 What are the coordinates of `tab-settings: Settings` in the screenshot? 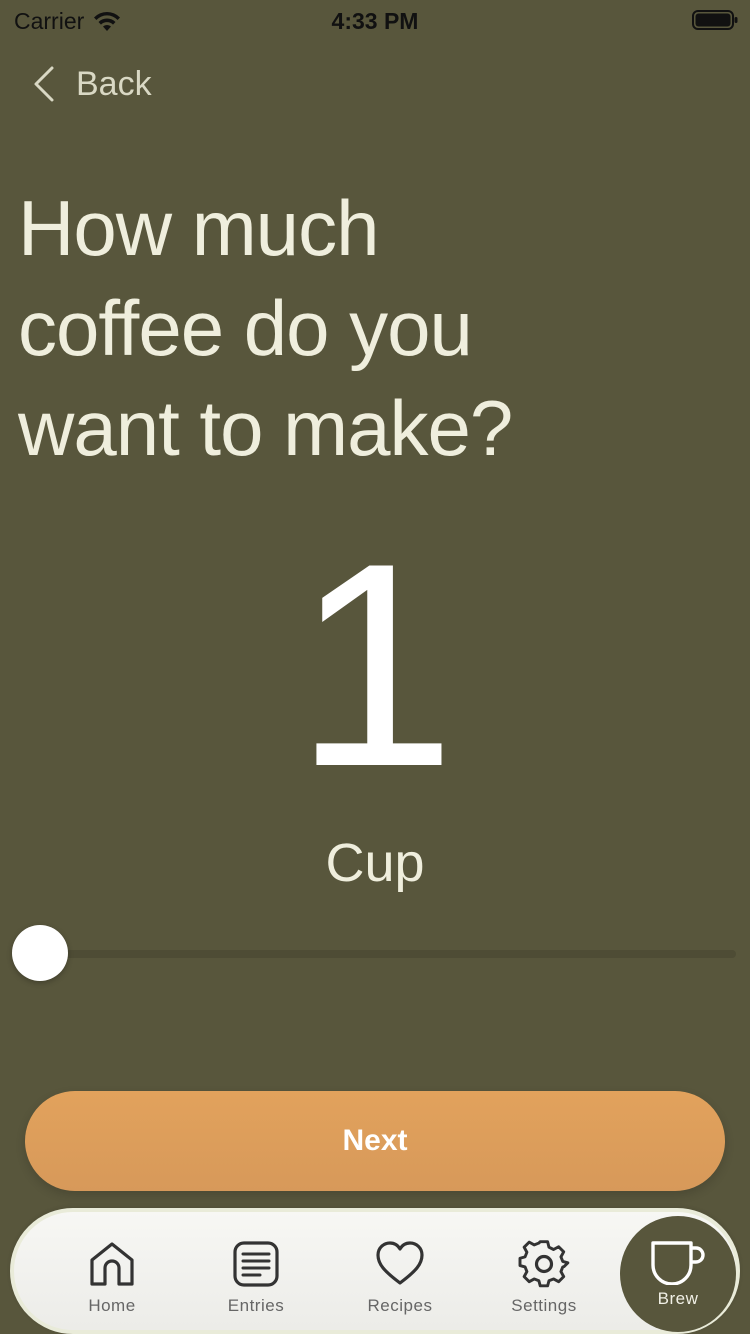 It's located at (544, 1278).